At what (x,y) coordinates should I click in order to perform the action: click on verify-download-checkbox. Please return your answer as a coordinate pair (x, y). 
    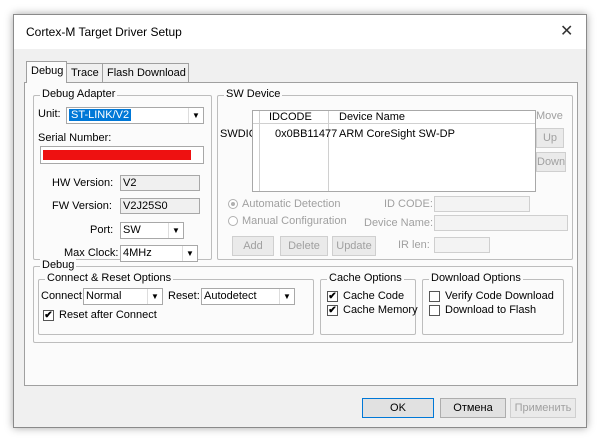
    Looking at the image, I should click on (434, 296).